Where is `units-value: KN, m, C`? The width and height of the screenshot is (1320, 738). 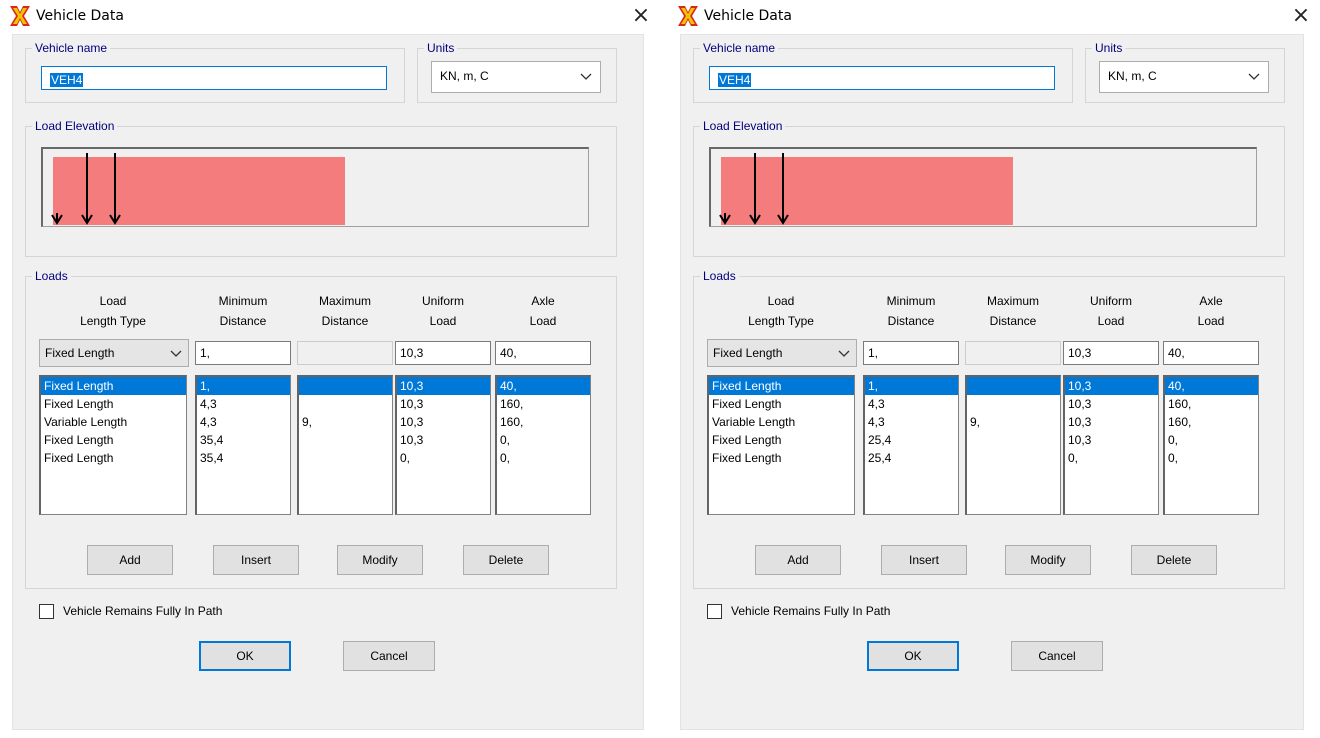 units-value: KN, m, C is located at coordinates (464, 76).